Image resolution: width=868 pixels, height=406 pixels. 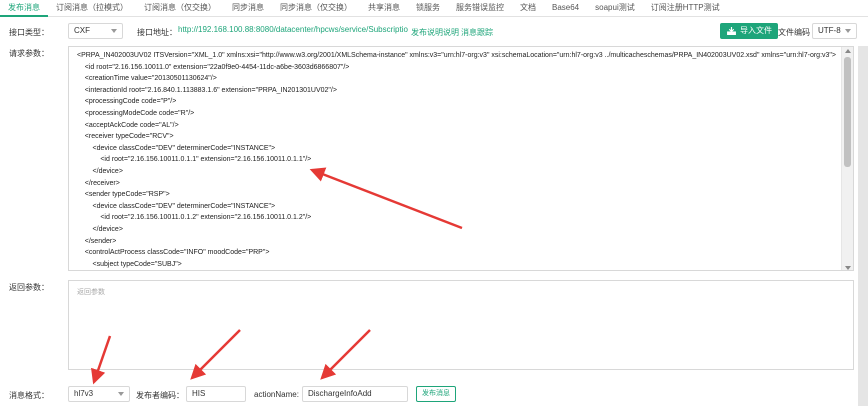 What do you see at coordinates (436, 394) in the screenshot?
I see `publish-message-button: 发布消息` at bounding box center [436, 394].